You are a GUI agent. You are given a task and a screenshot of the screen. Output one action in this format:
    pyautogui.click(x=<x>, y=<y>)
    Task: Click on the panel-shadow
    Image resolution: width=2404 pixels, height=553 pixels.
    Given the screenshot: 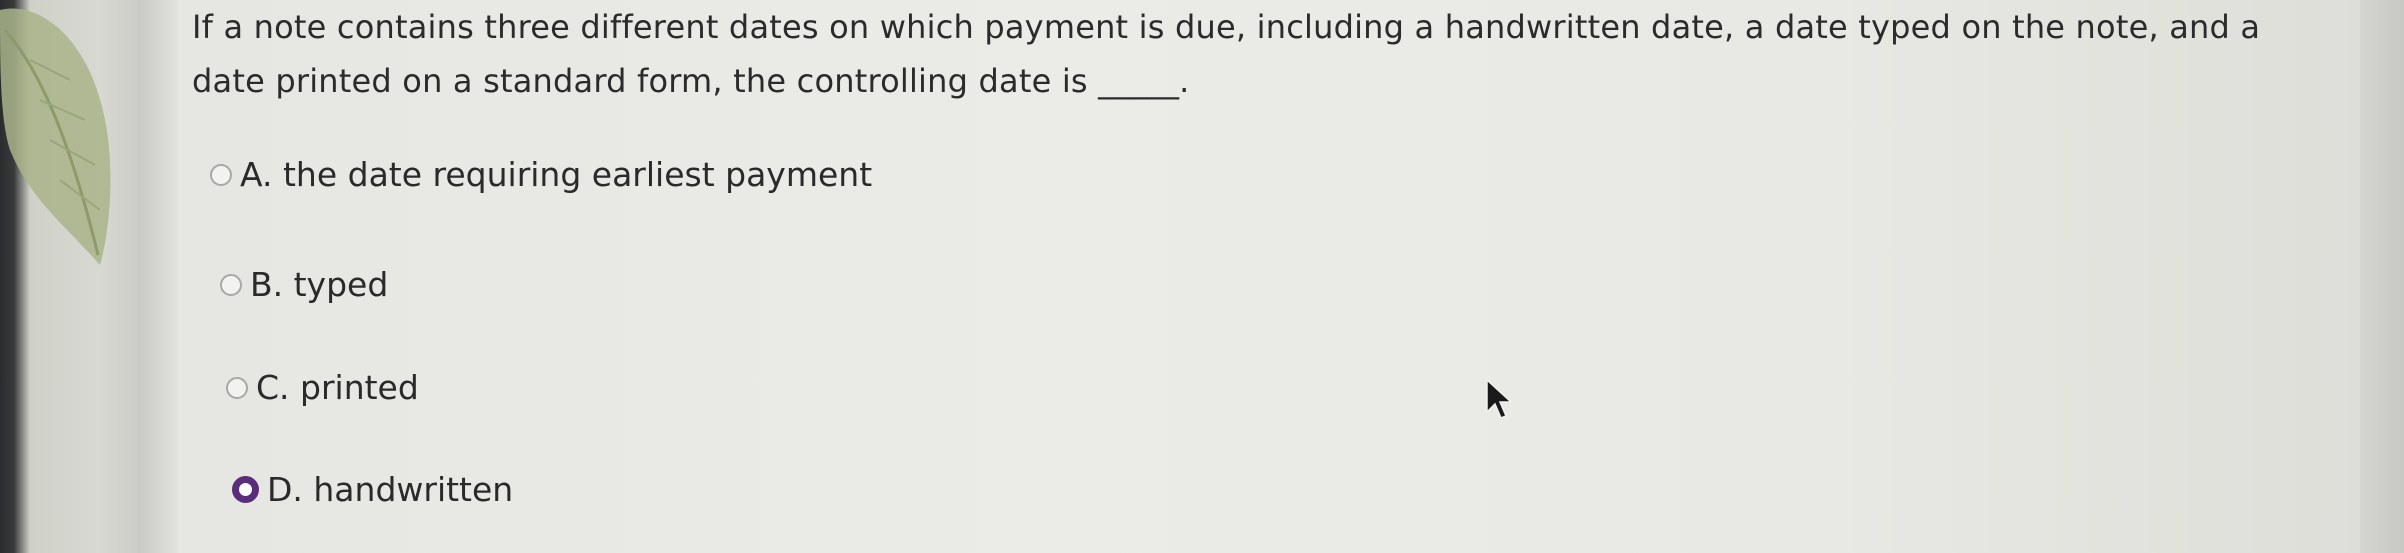 What is the action you would take?
    pyautogui.click(x=158, y=276)
    